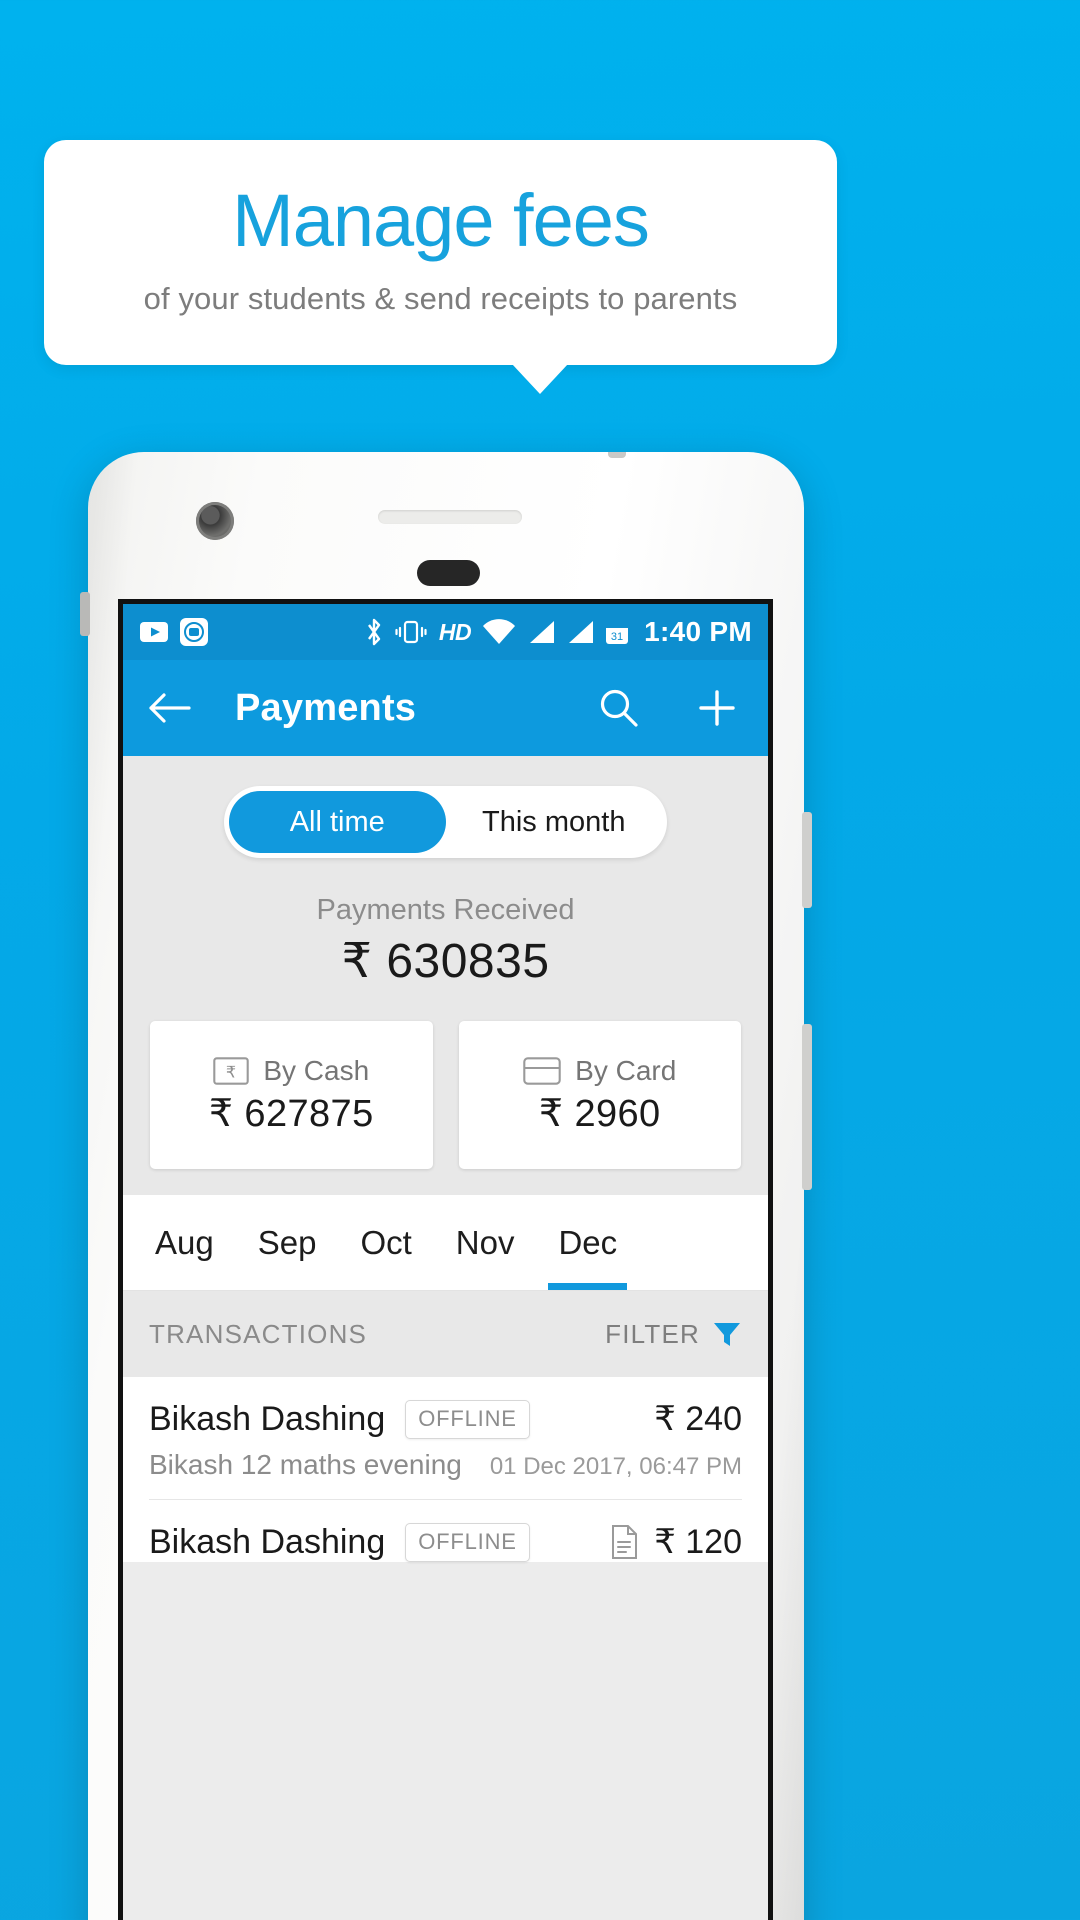 The width and height of the screenshot is (1080, 1920). I want to click on tab-month-sep: Sep, so click(287, 1242).